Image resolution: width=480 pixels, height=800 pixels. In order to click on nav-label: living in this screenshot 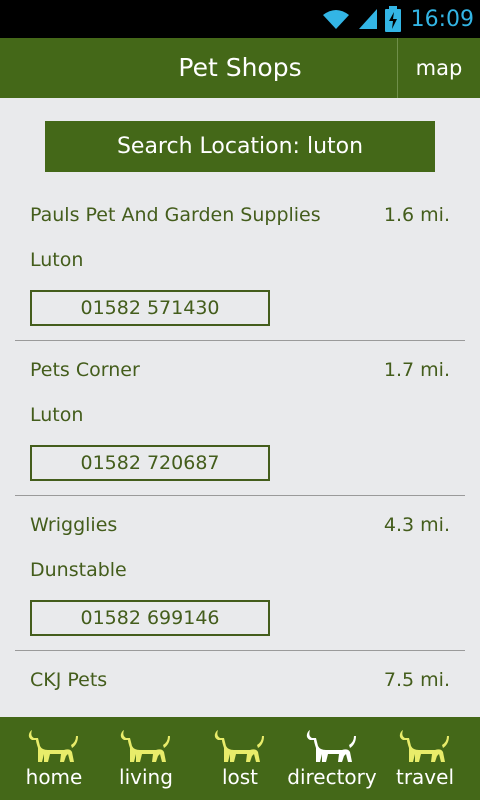, I will do `click(146, 777)`.